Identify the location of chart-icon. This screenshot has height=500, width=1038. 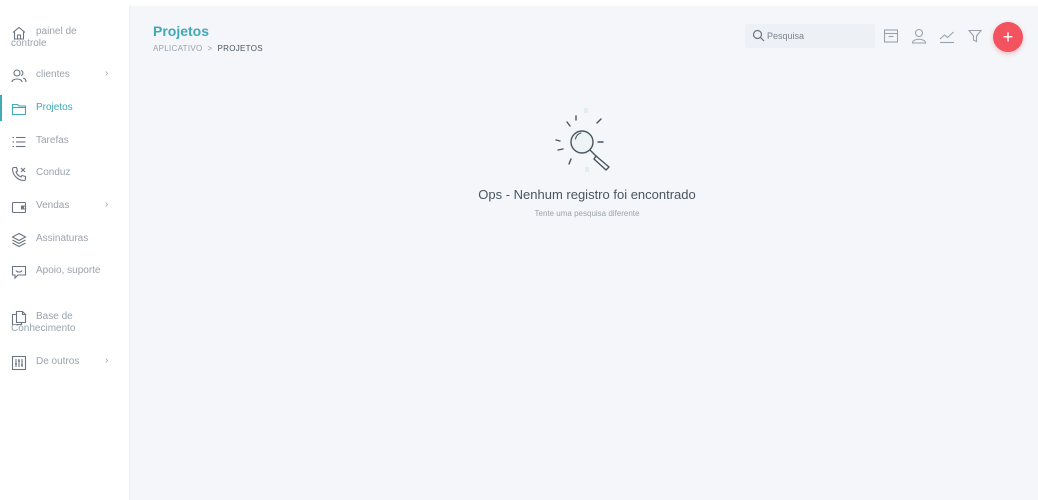
(947, 36).